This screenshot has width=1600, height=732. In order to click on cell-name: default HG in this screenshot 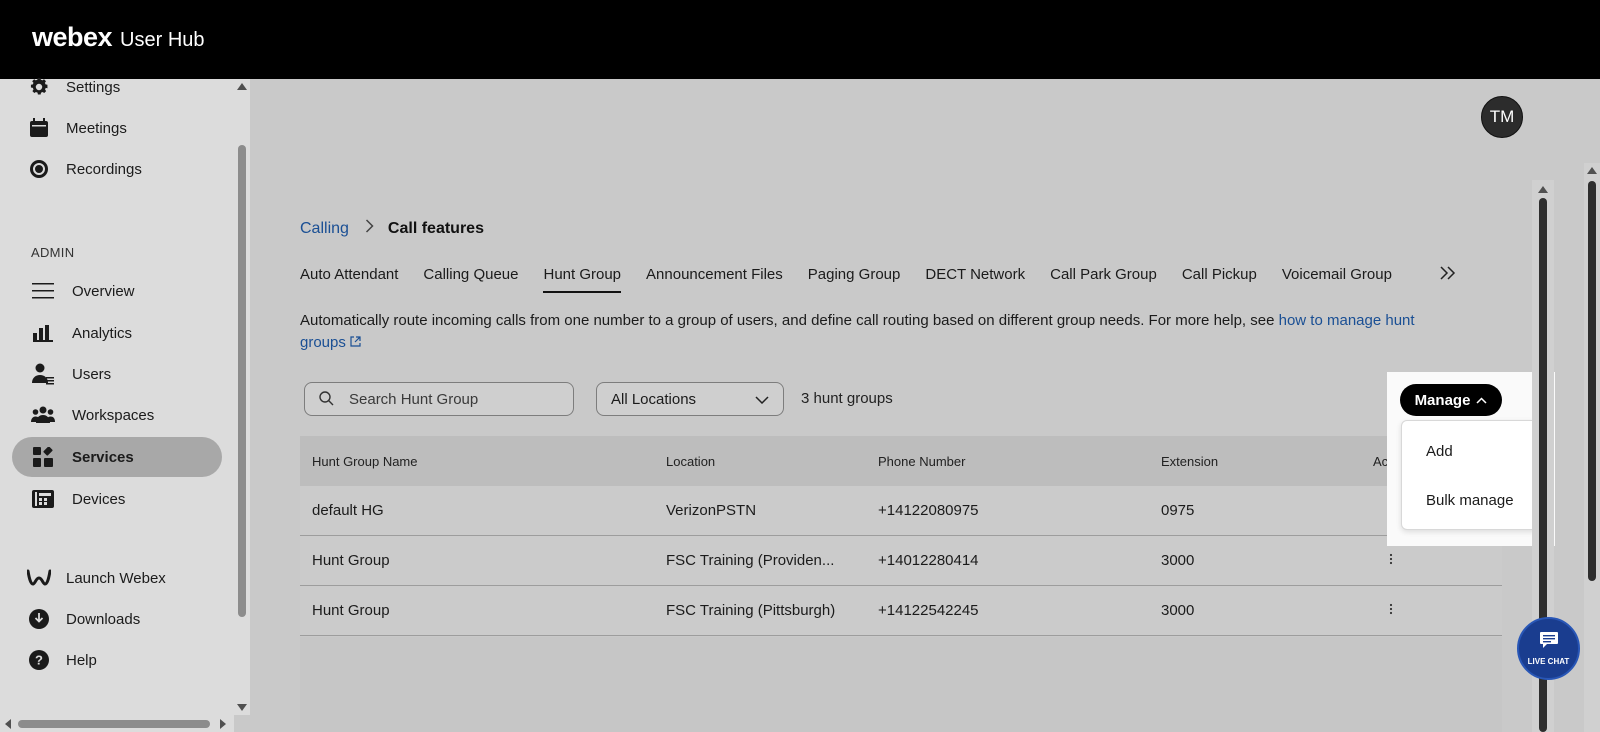, I will do `click(348, 510)`.